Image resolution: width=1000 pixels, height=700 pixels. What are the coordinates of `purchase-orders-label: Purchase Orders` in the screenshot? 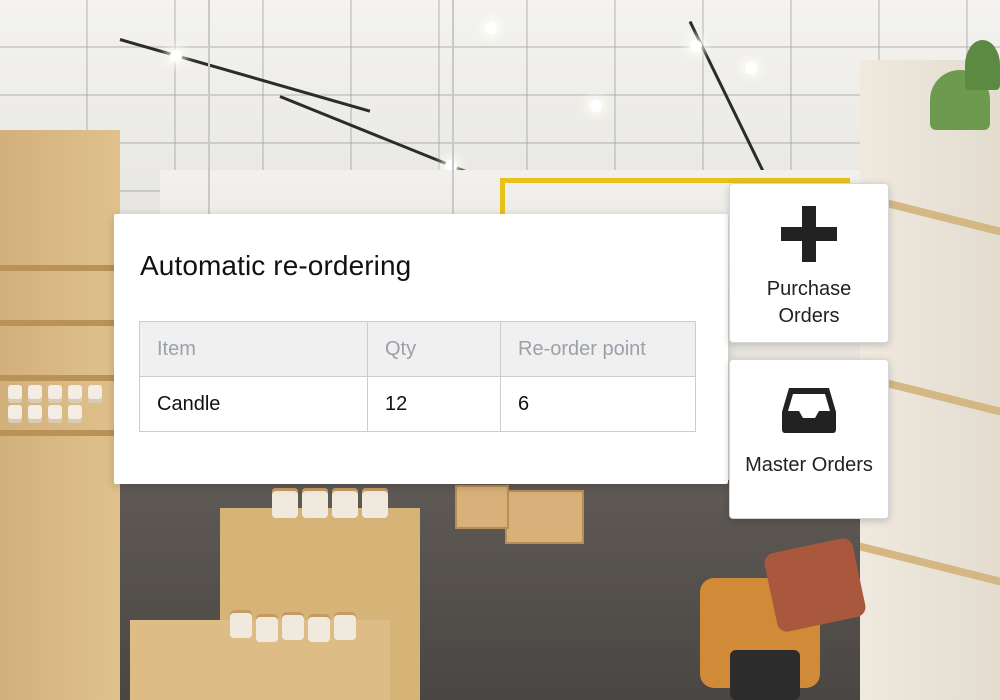 It's located at (809, 302).